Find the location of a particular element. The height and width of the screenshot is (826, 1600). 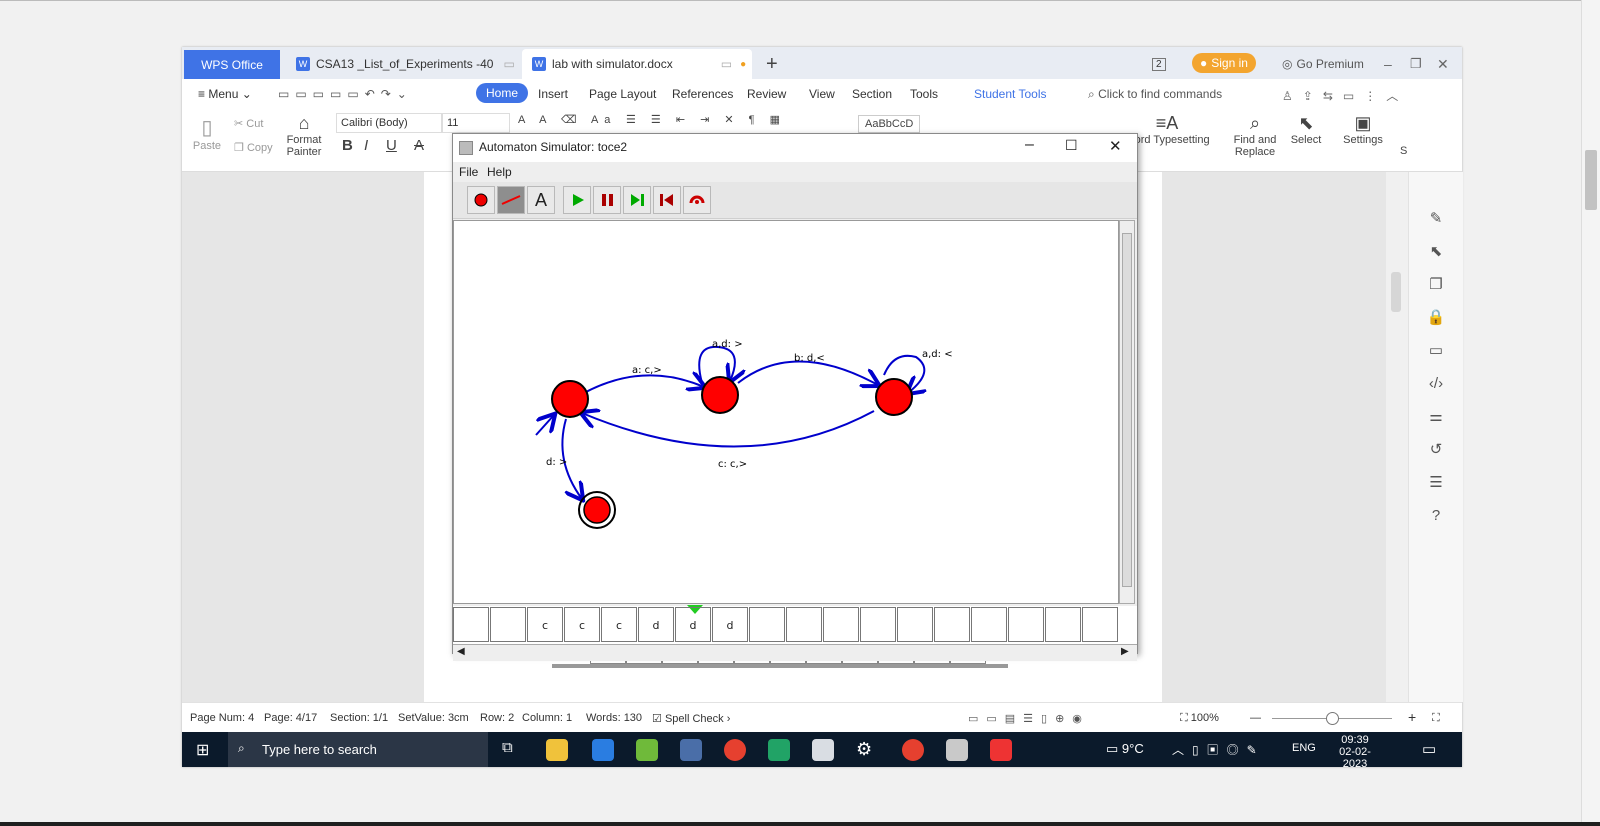

pause-button is located at coordinates (607, 200).